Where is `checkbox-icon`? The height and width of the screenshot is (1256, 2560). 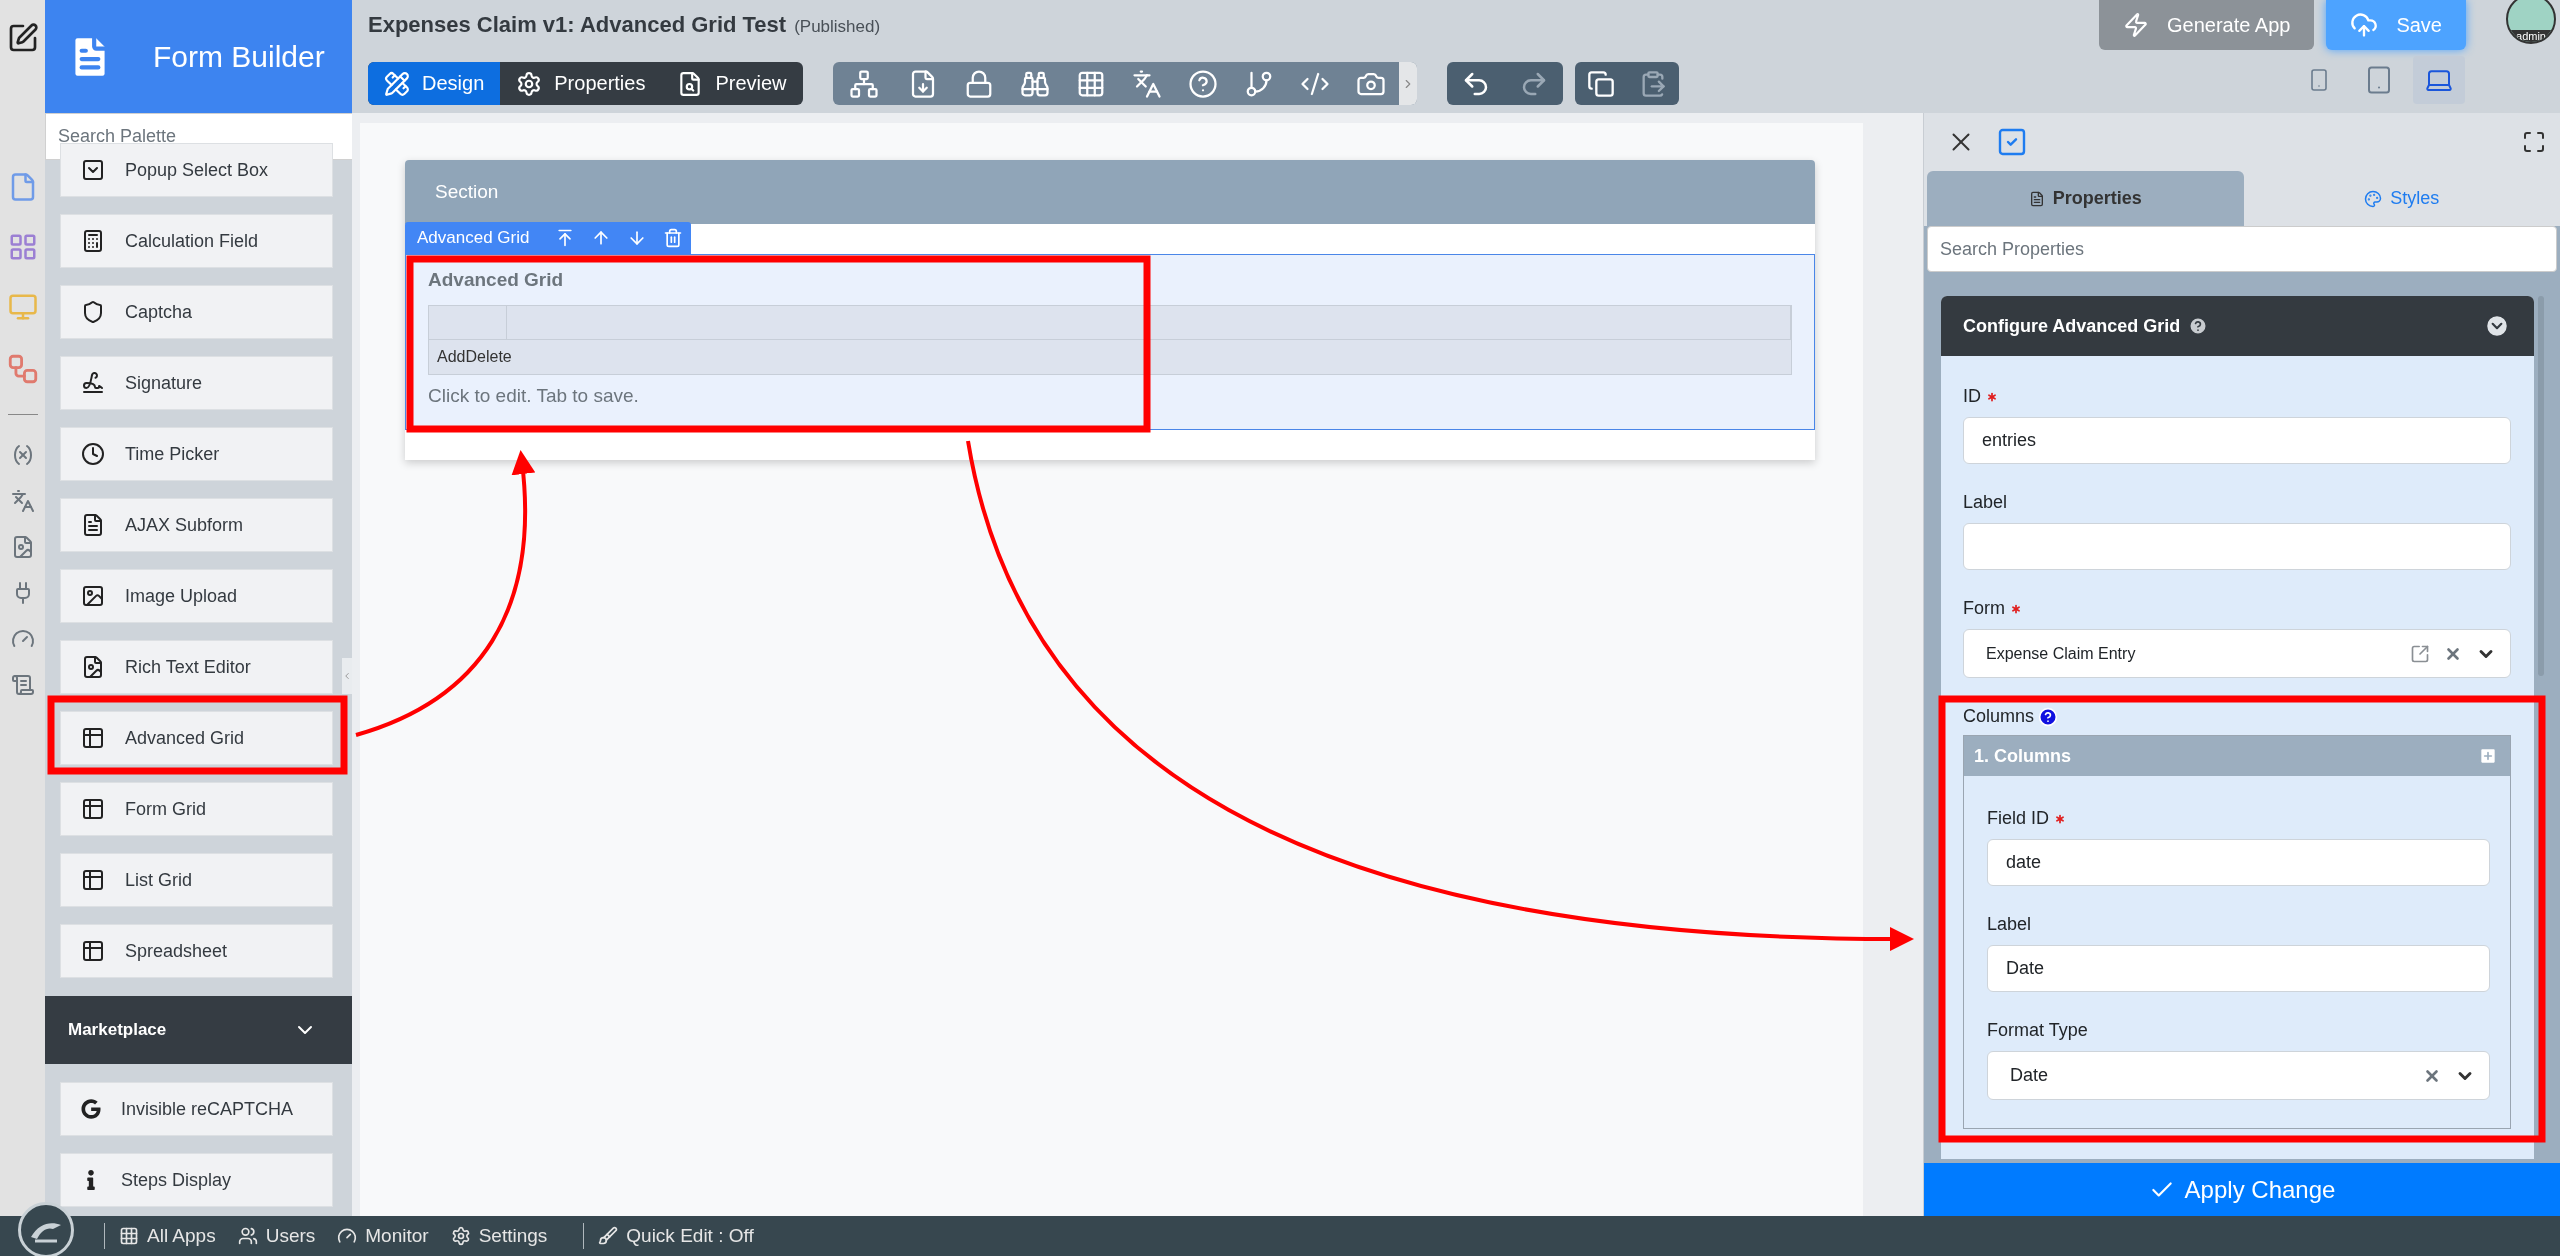
checkbox-icon is located at coordinates (2012, 142).